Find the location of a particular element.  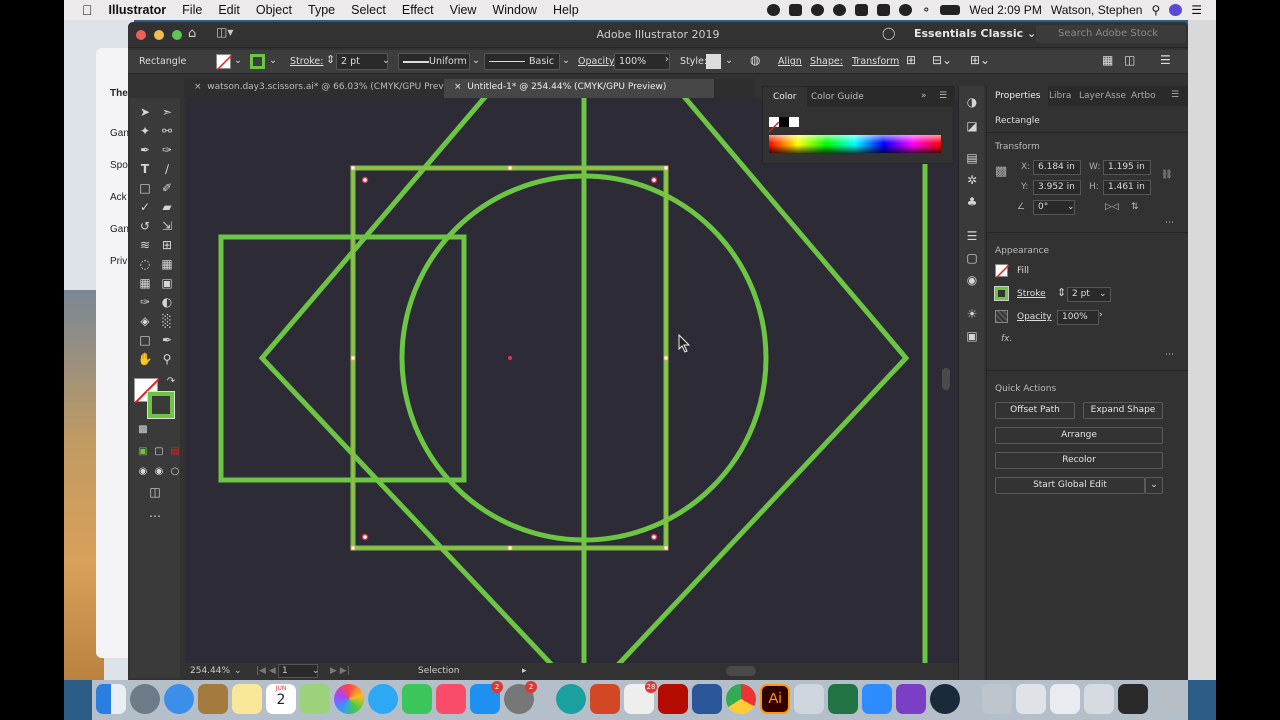

powerpoint-icon is located at coordinates (605, 699).